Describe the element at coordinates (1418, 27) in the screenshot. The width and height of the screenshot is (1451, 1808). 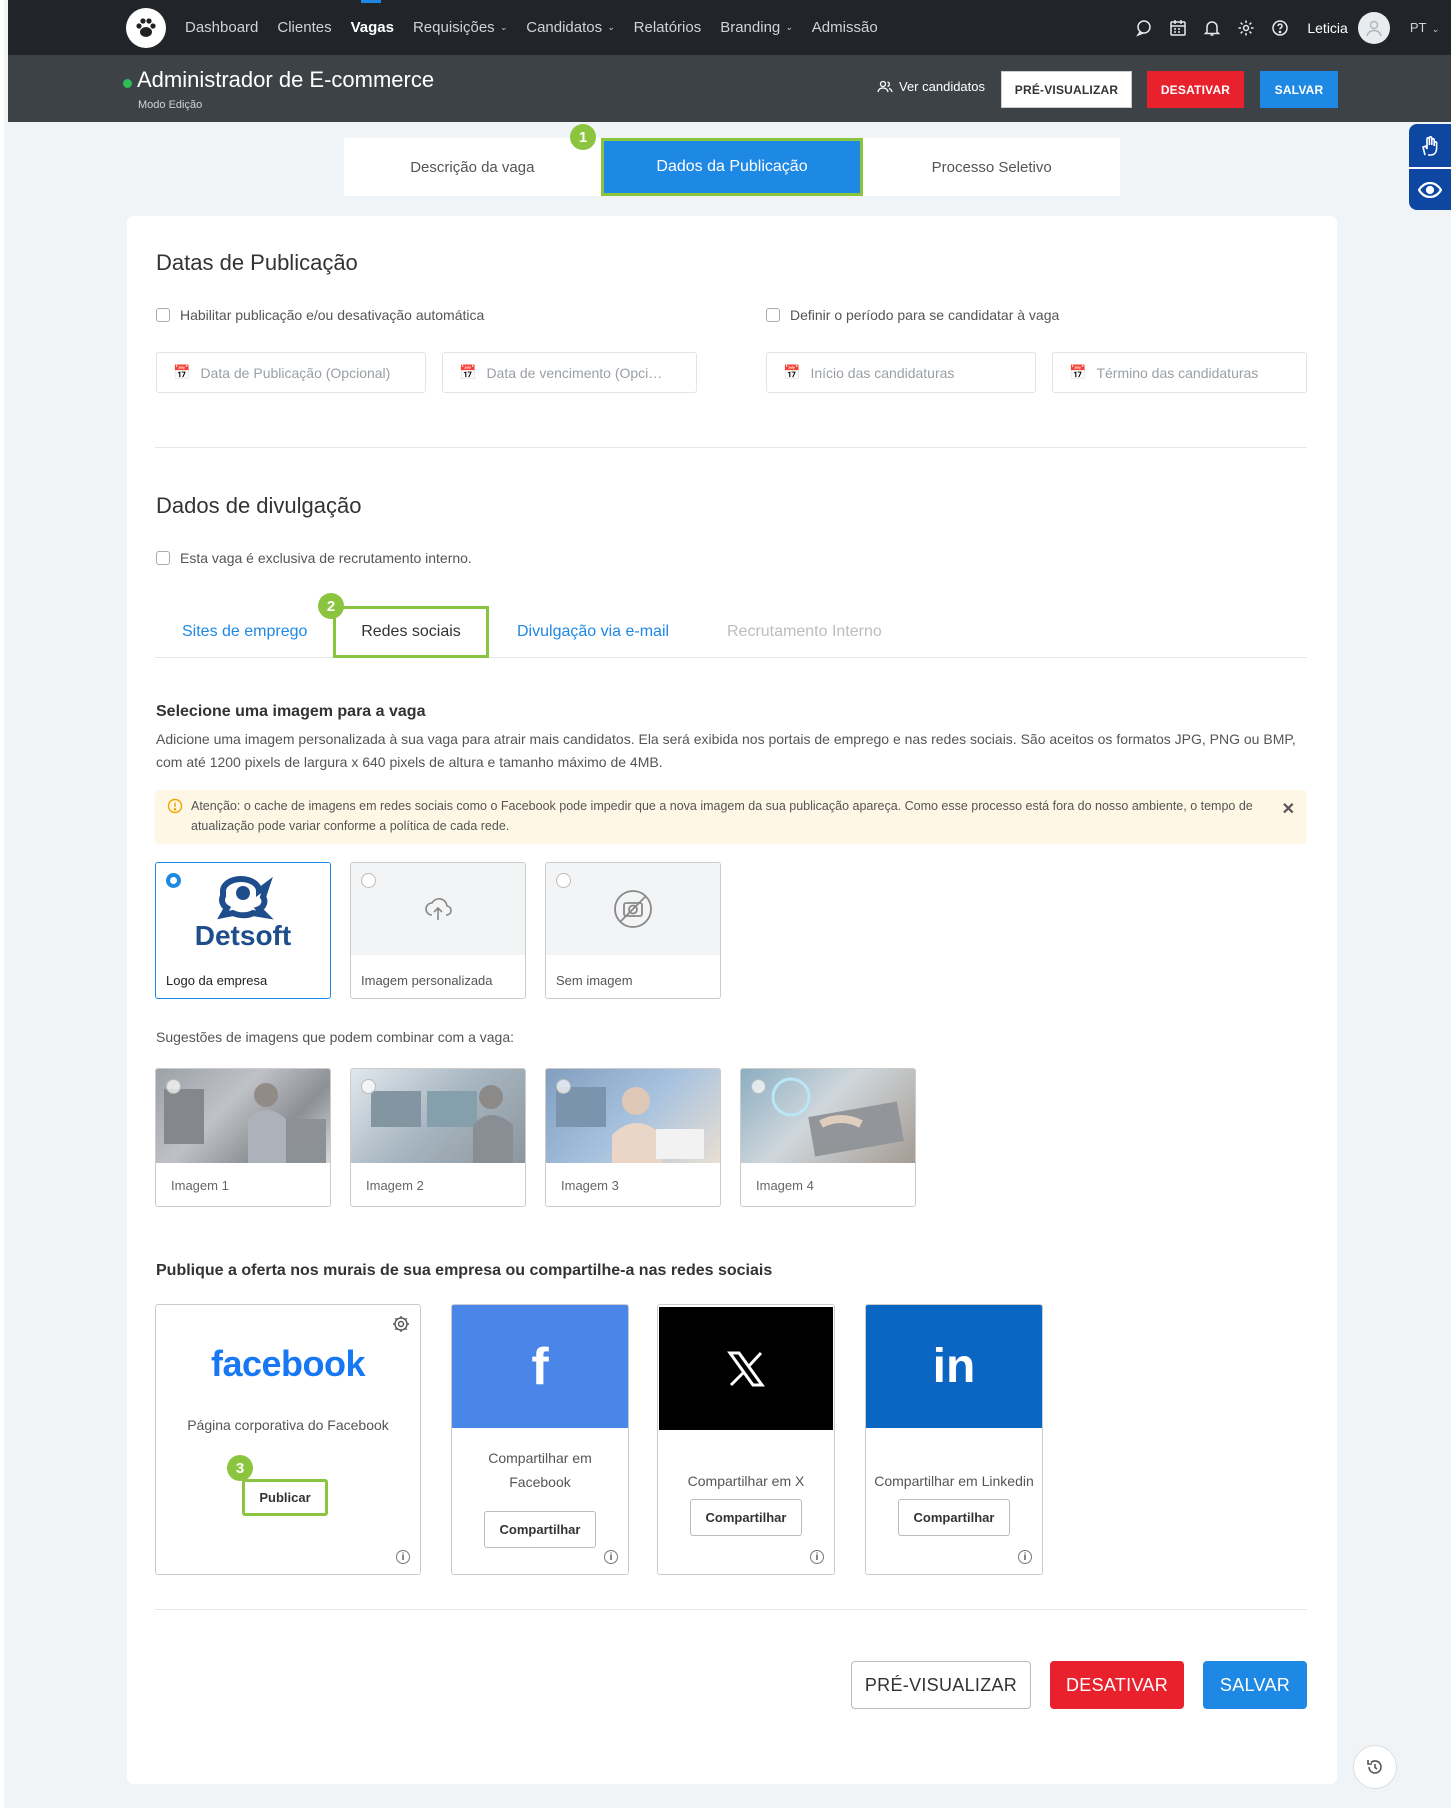
I see `language-label: PT` at that location.